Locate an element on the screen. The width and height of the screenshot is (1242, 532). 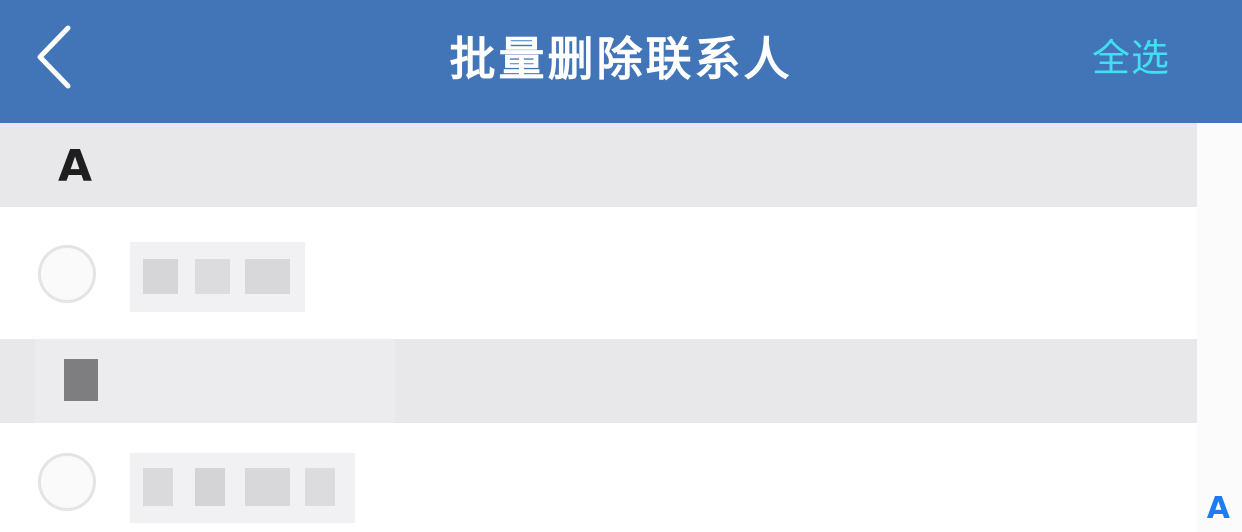
select-all-button: 全选 is located at coordinates (1131, 61).